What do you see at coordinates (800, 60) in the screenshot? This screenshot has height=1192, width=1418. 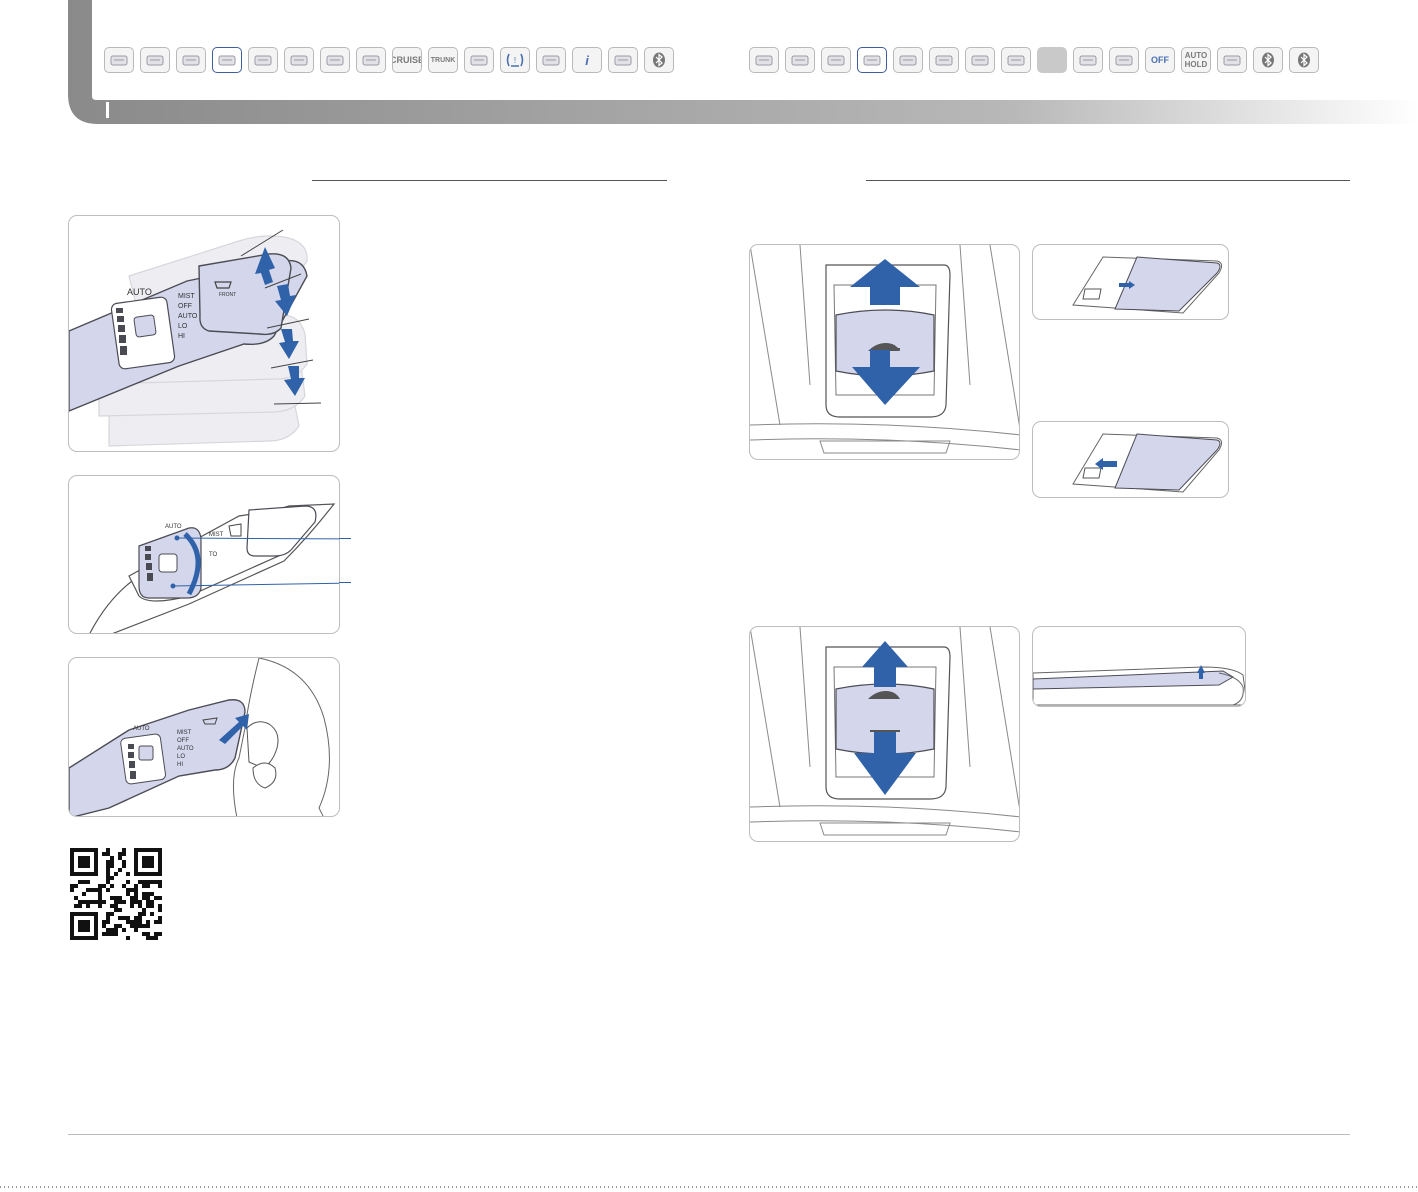 I see `gauge-icon` at bounding box center [800, 60].